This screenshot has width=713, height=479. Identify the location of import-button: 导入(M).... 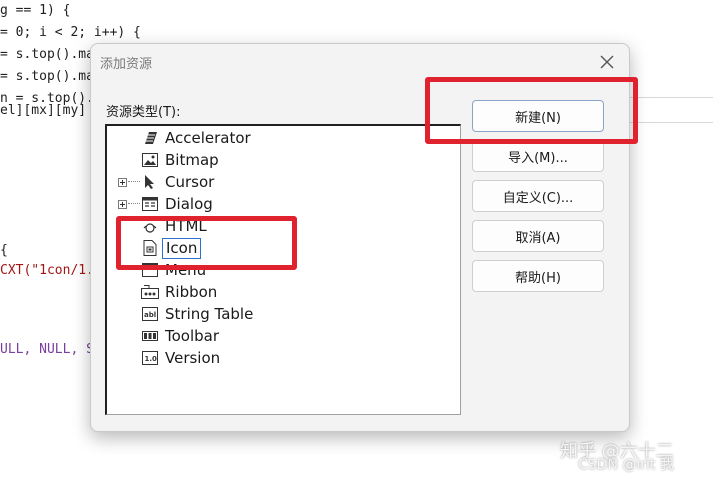
(538, 156).